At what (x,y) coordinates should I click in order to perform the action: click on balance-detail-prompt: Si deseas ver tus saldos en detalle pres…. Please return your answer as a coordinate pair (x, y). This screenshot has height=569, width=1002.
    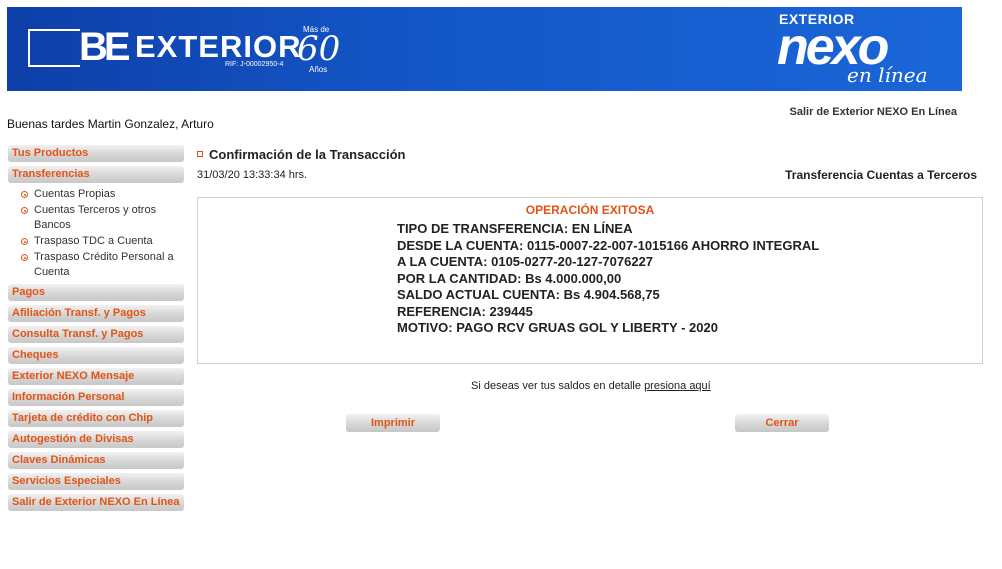
    Looking at the image, I should click on (591, 386).